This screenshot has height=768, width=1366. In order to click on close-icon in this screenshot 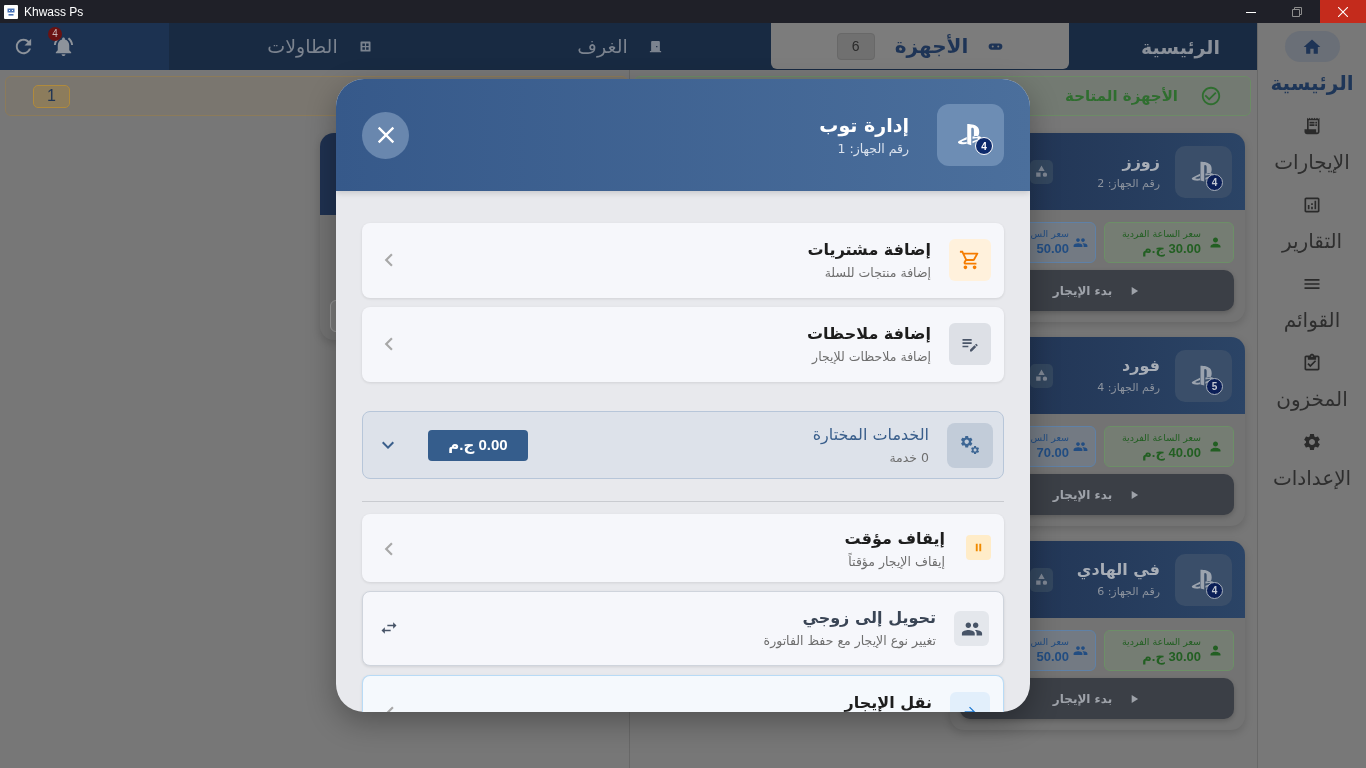, I will do `click(1343, 11)`.